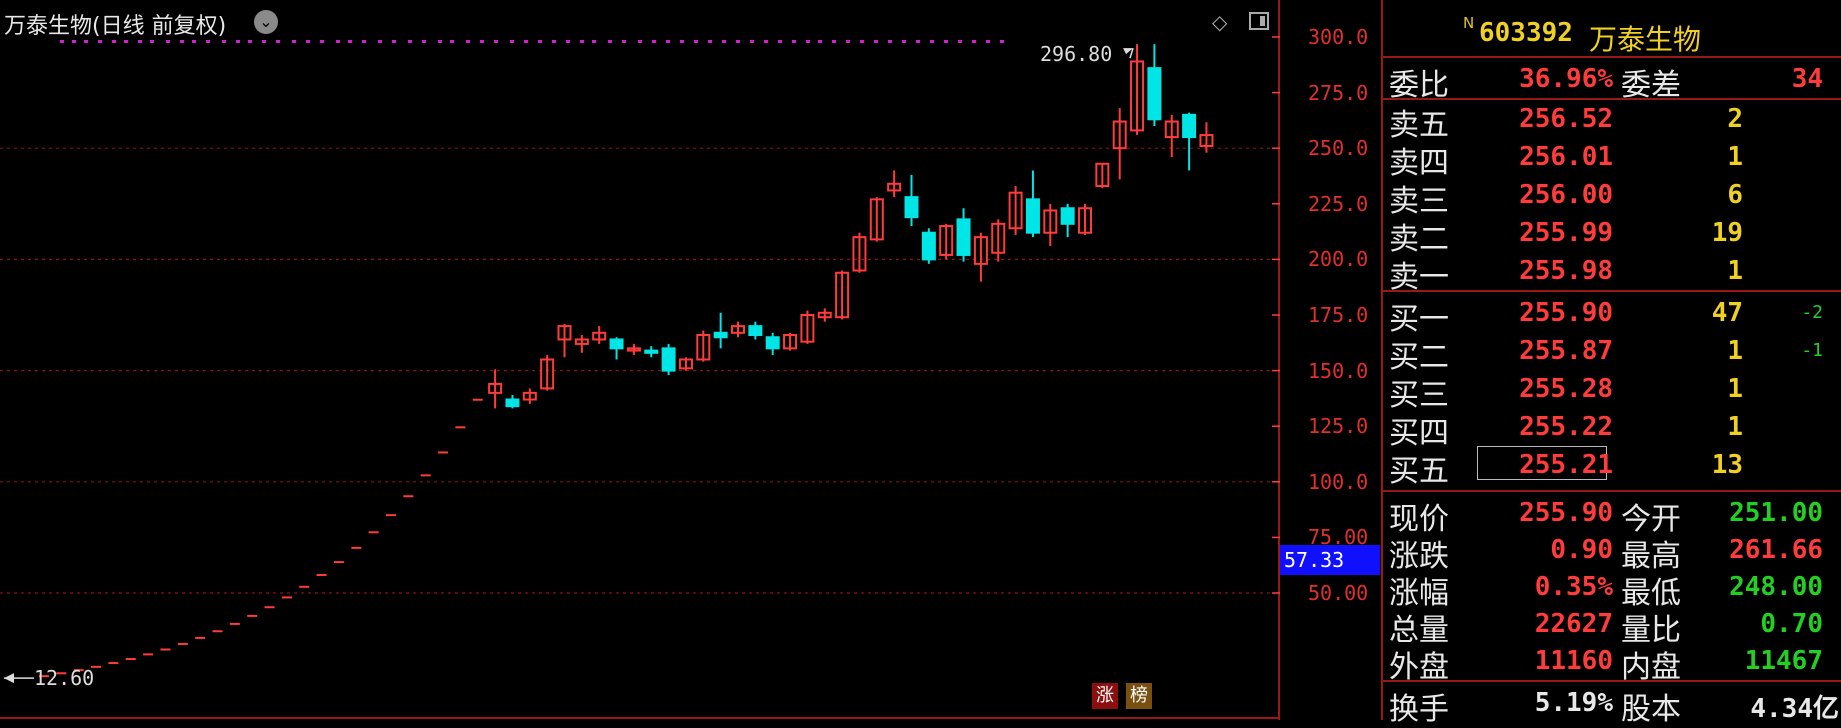 Image resolution: width=1841 pixels, height=728 pixels. I want to click on bang-badge: 榜, so click(1139, 696).